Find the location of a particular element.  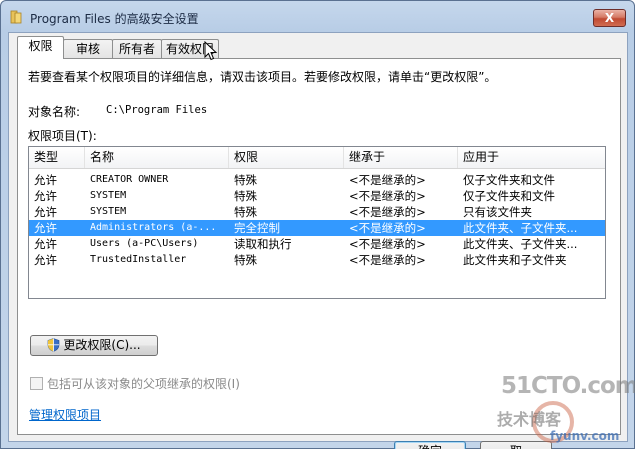

column-header-applies-to: 应用于 is located at coordinates (531, 157).